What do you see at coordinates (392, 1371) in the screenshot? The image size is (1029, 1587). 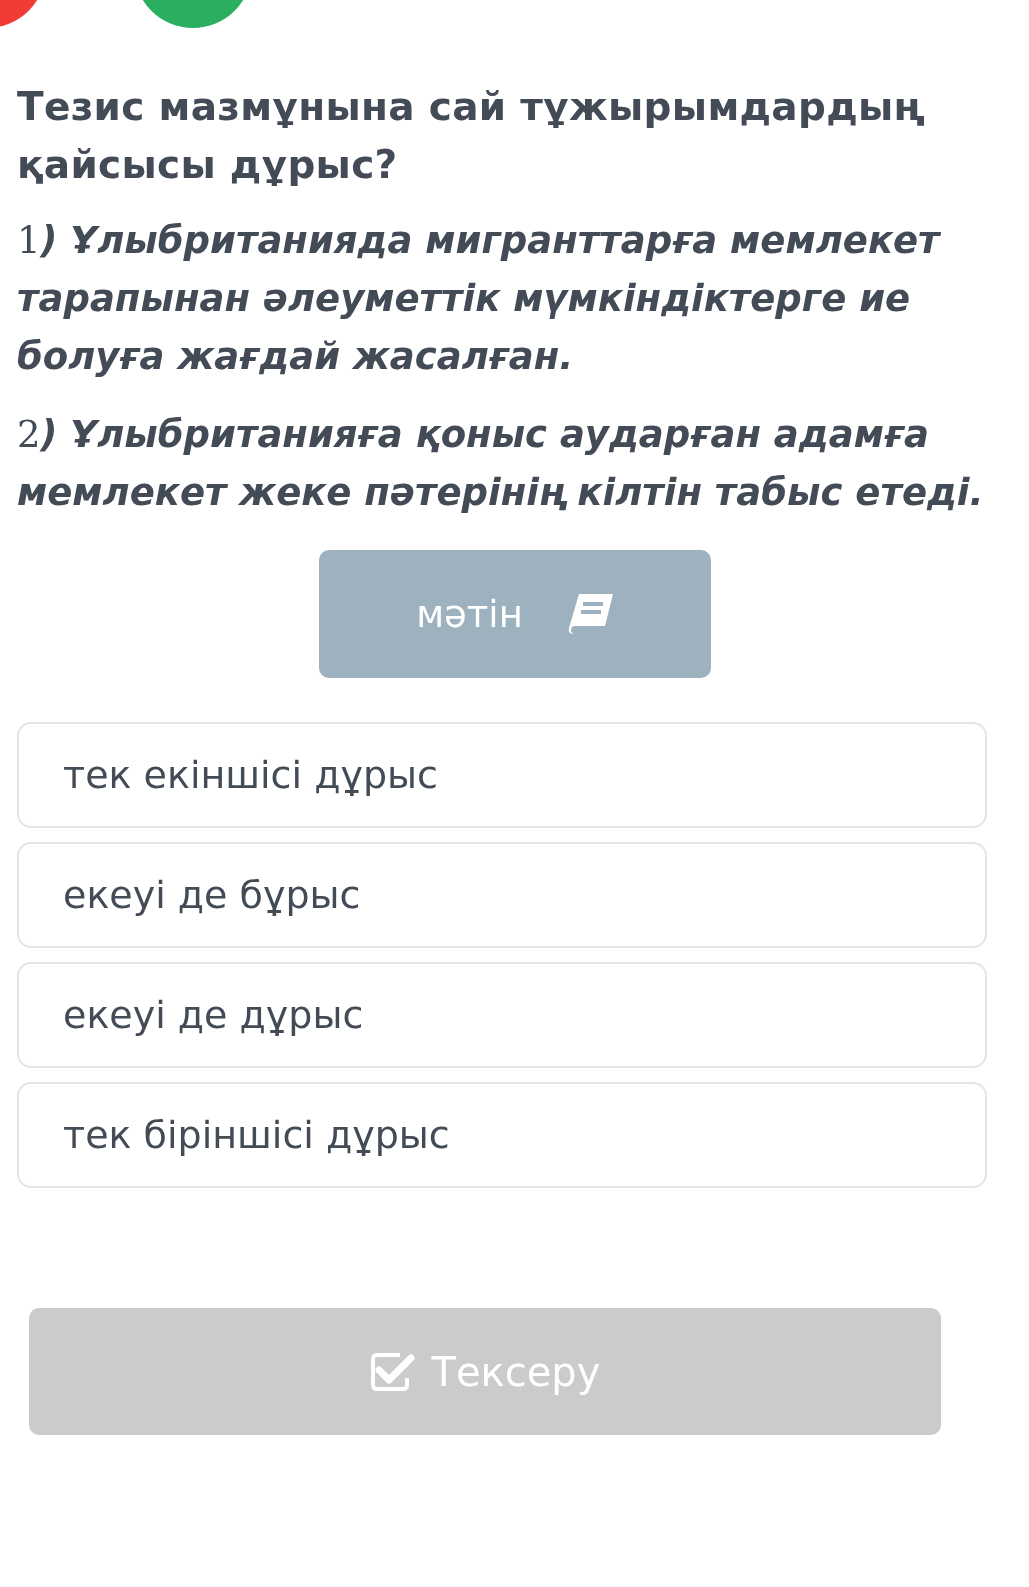 I see `checkbox-icon` at bounding box center [392, 1371].